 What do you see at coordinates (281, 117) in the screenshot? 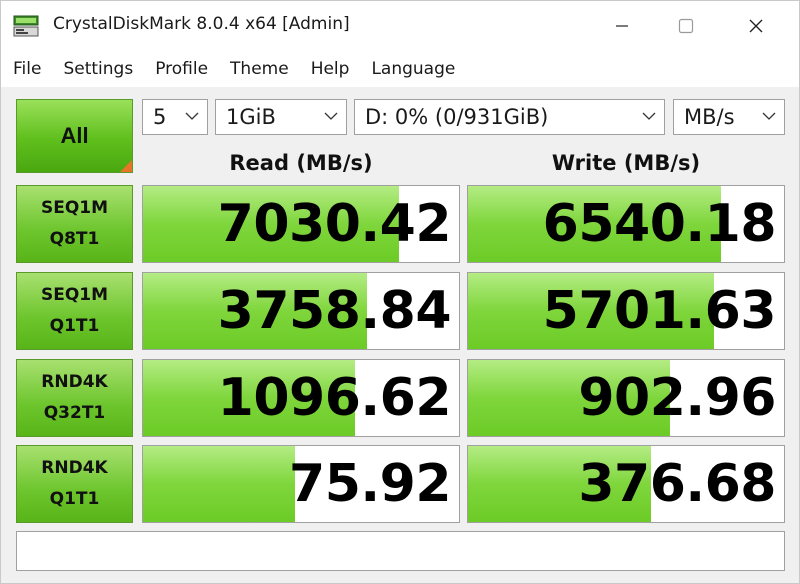
I see `test-size-select: 1GiB` at bounding box center [281, 117].